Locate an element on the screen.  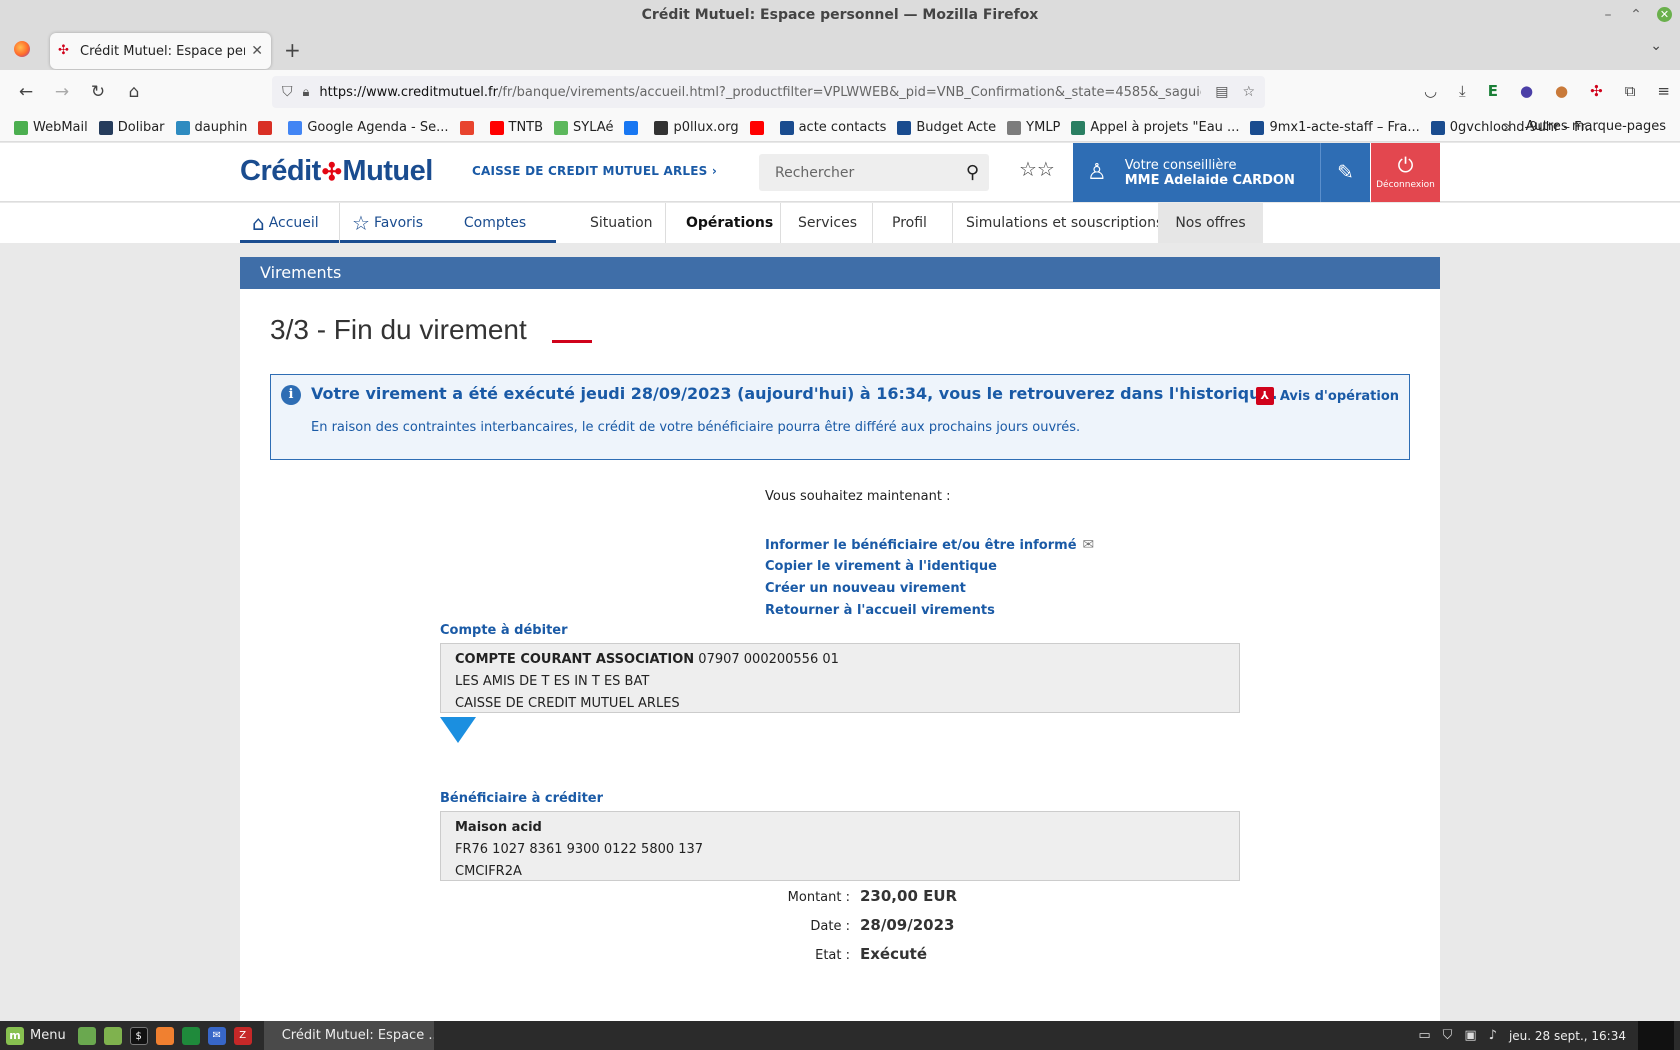
search-input: Rechercher is located at coordinates (870, 173).